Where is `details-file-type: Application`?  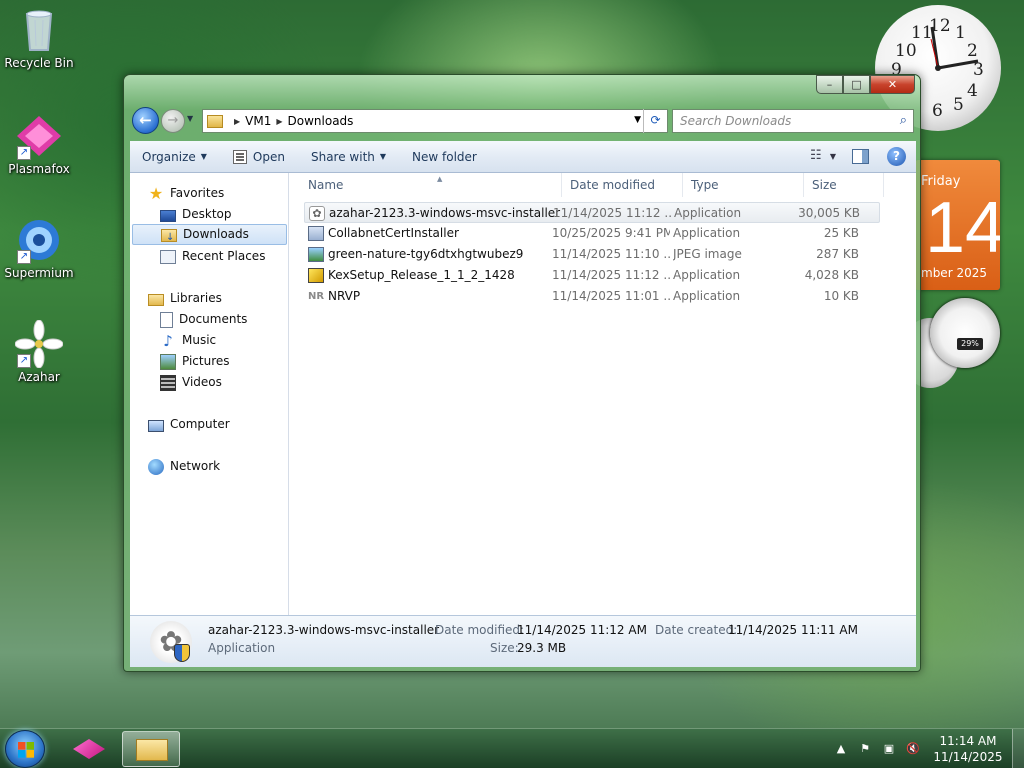
details-file-type: Application is located at coordinates (242, 648).